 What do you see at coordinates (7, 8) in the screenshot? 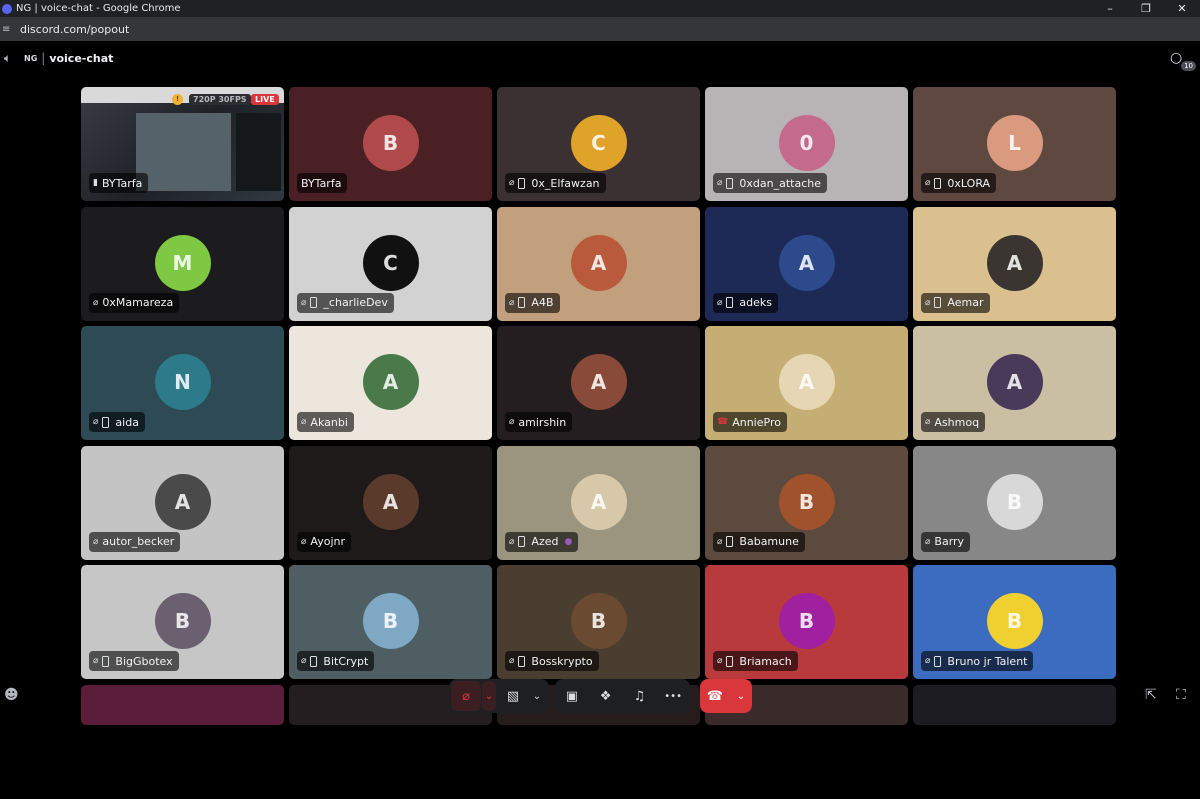
I see `discord-app-icon` at bounding box center [7, 8].